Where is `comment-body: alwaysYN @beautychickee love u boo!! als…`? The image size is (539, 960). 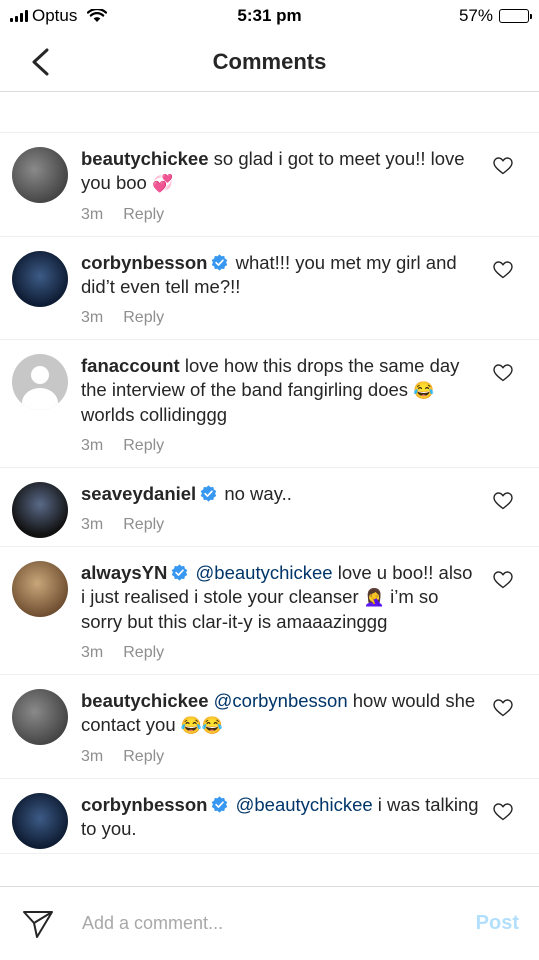 comment-body: alwaysYN @beautychickee love u boo!! als… is located at coordinates (280, 617).